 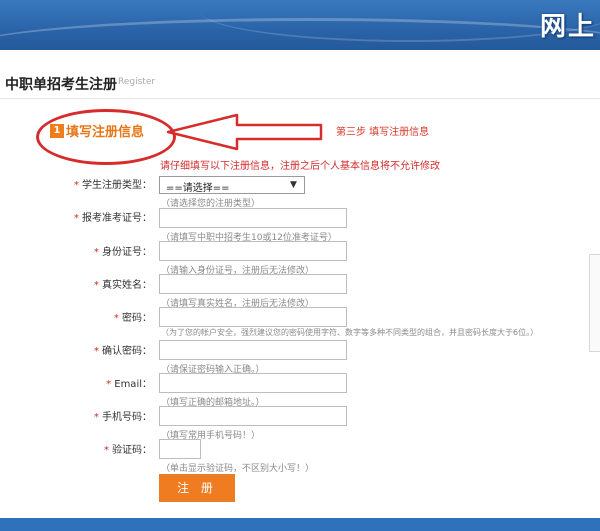 I want to click on label-text: 确认密码：, so click(x=127, y=351).